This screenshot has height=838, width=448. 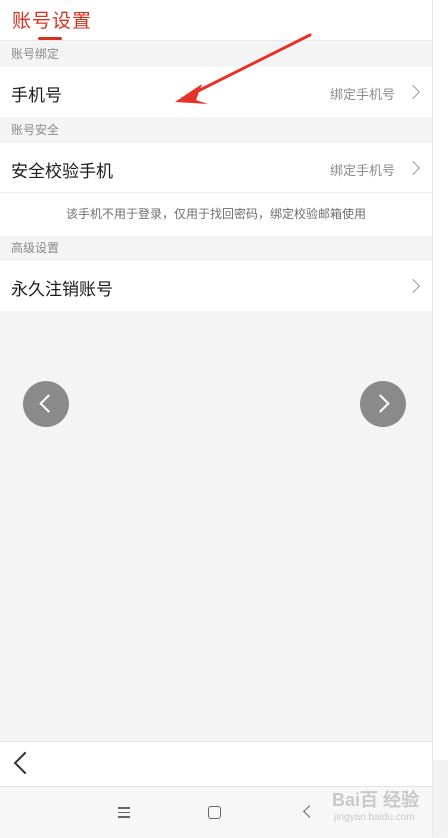 What do you see at coordinates (216, 214) in the screenshot?
I see `security-note: 该手机不用于登录，仅用于找回密码，绑定校验邮箱使用` at bounding box center [216, 214].